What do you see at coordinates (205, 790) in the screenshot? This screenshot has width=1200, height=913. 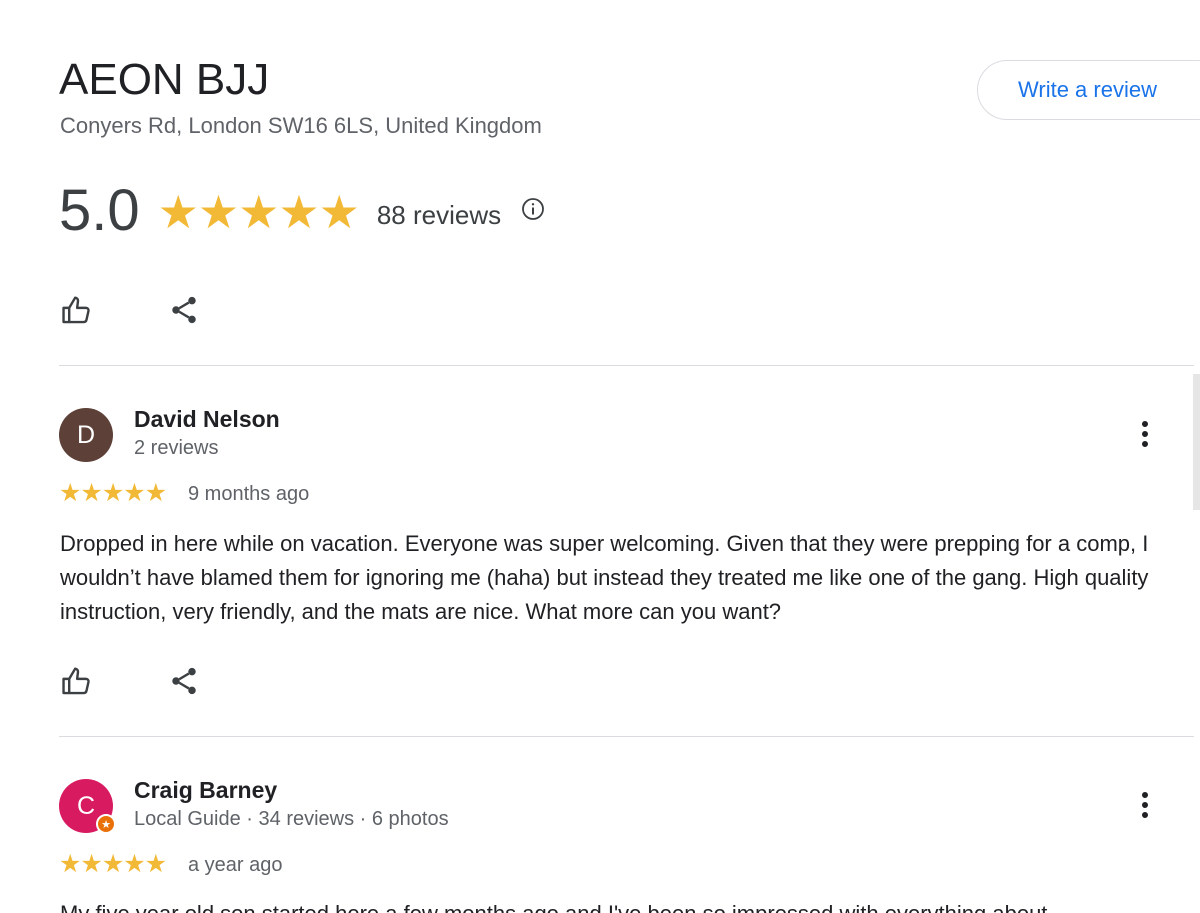 I see `reviewer-name: Craig Barney` at bounding box center [205, 790].